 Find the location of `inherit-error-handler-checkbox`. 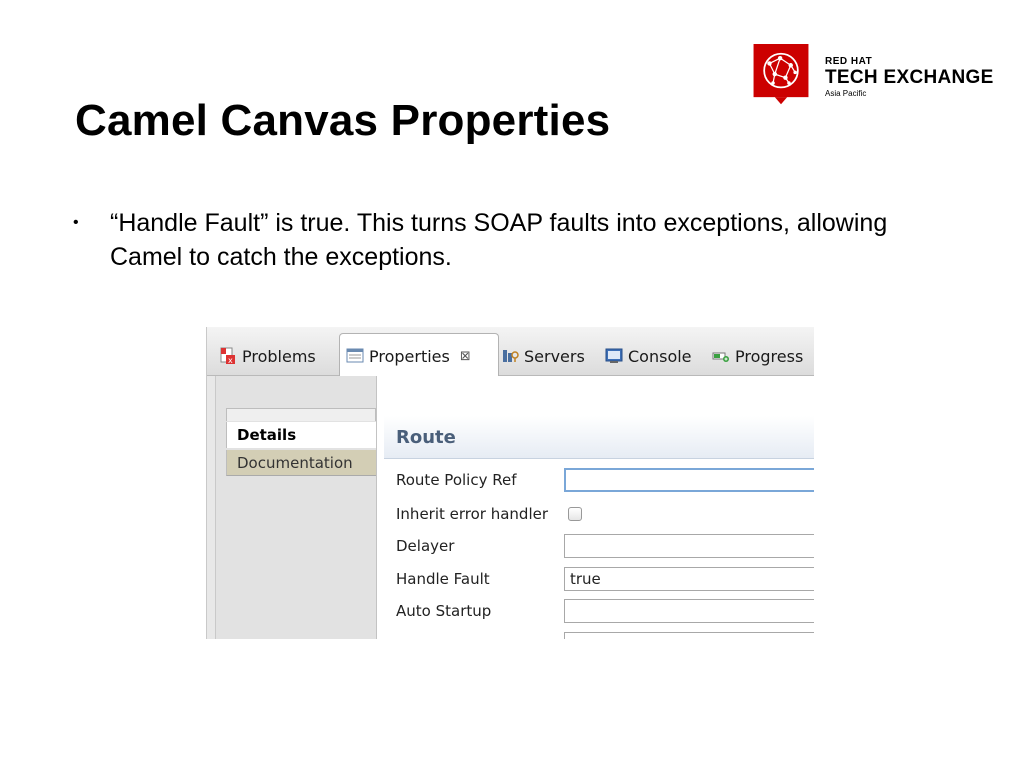

inherit-error-handler-checkbox is located at coordinates (575, 514).